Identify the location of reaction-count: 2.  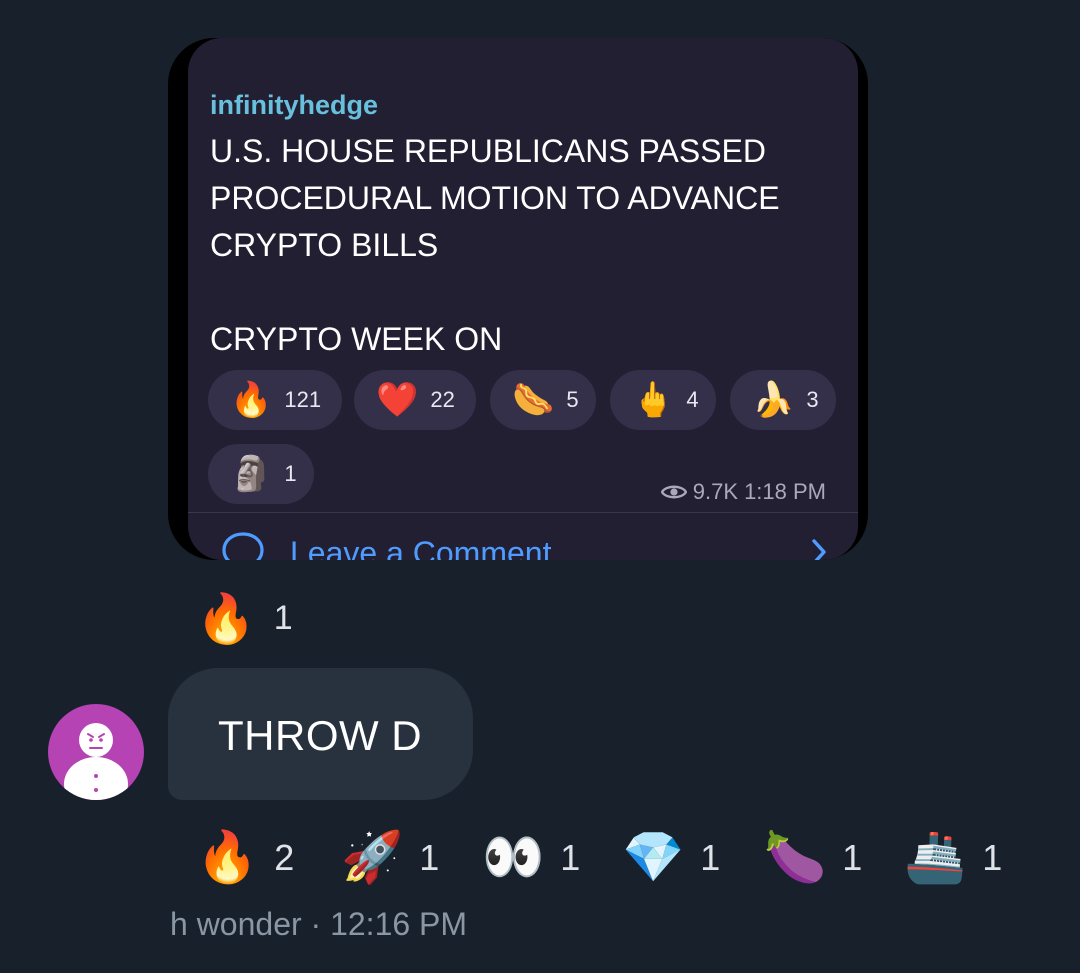
(284, 857).